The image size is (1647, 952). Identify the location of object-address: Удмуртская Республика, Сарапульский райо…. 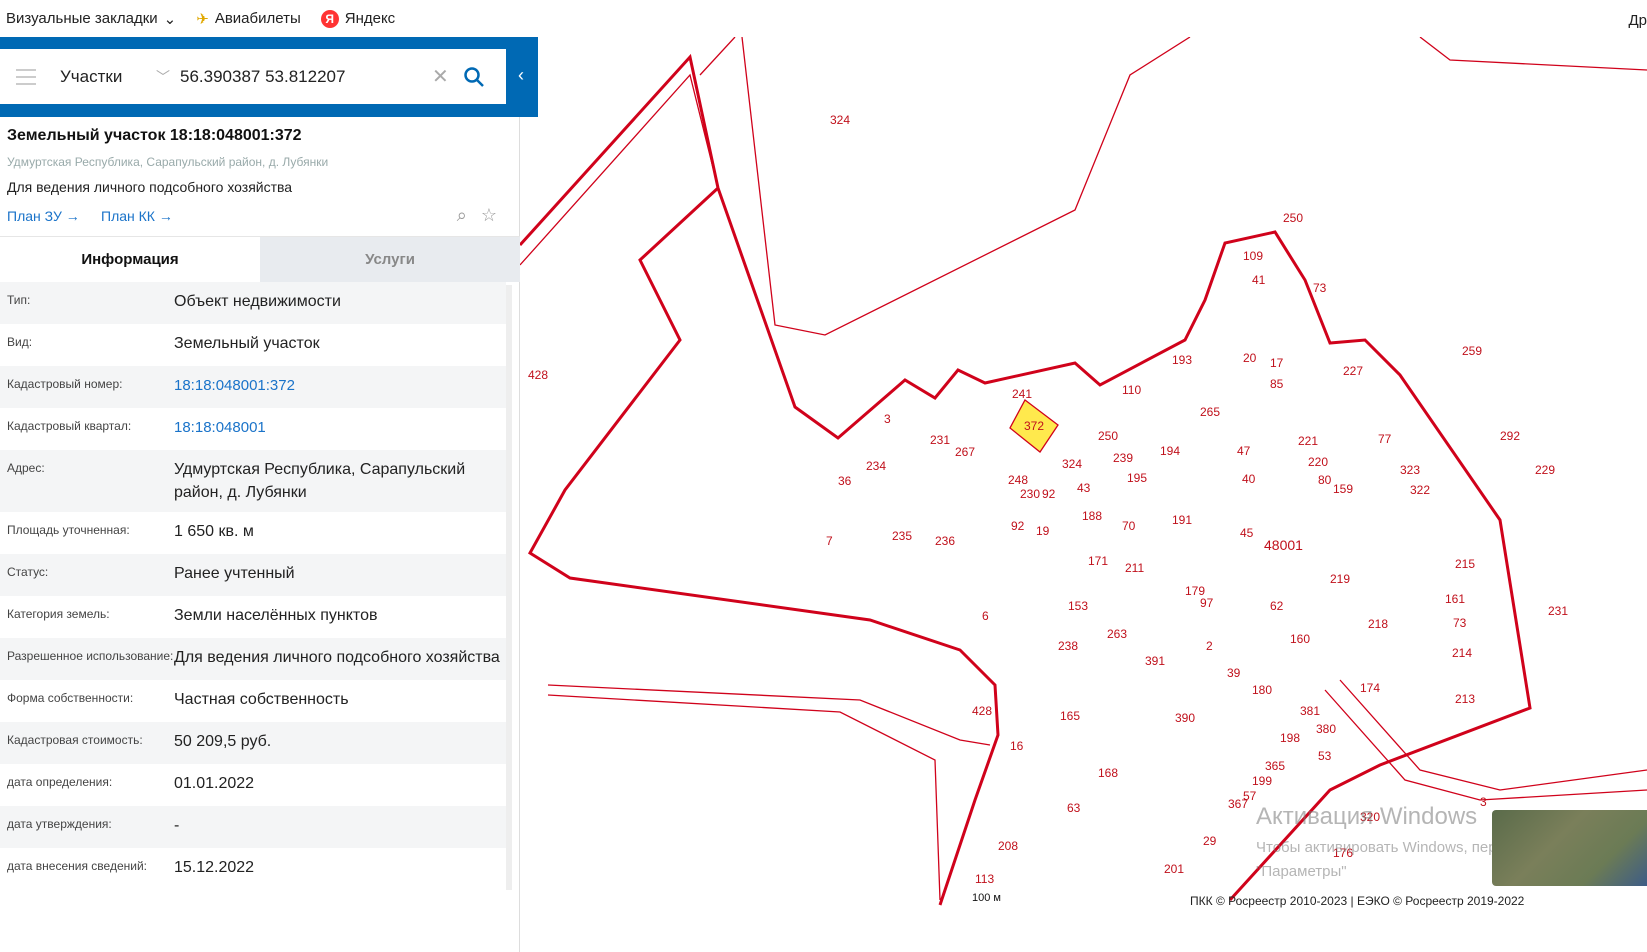
(168, 162).